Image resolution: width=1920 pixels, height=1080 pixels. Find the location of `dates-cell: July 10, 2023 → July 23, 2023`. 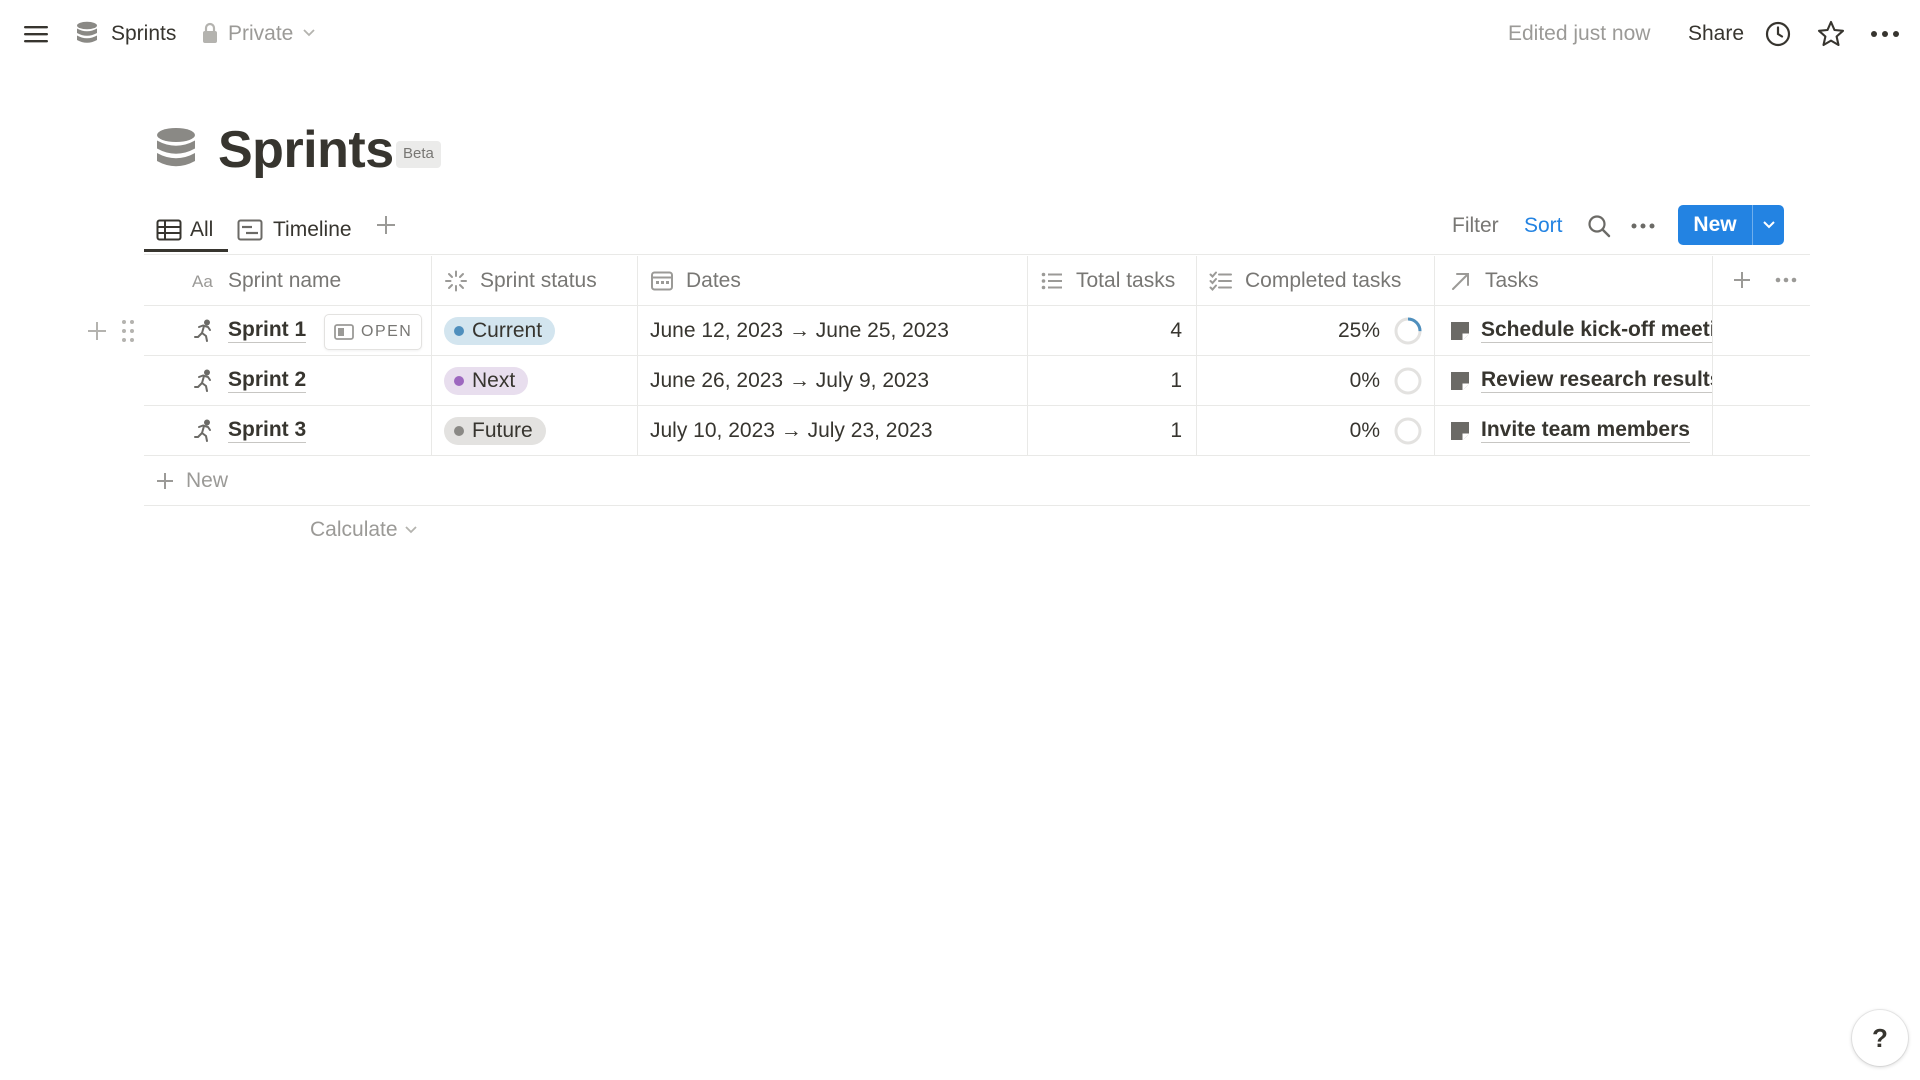

dates-cell: July 10, 2023 → July 23, 2023 is located at coordinates (833, 430).